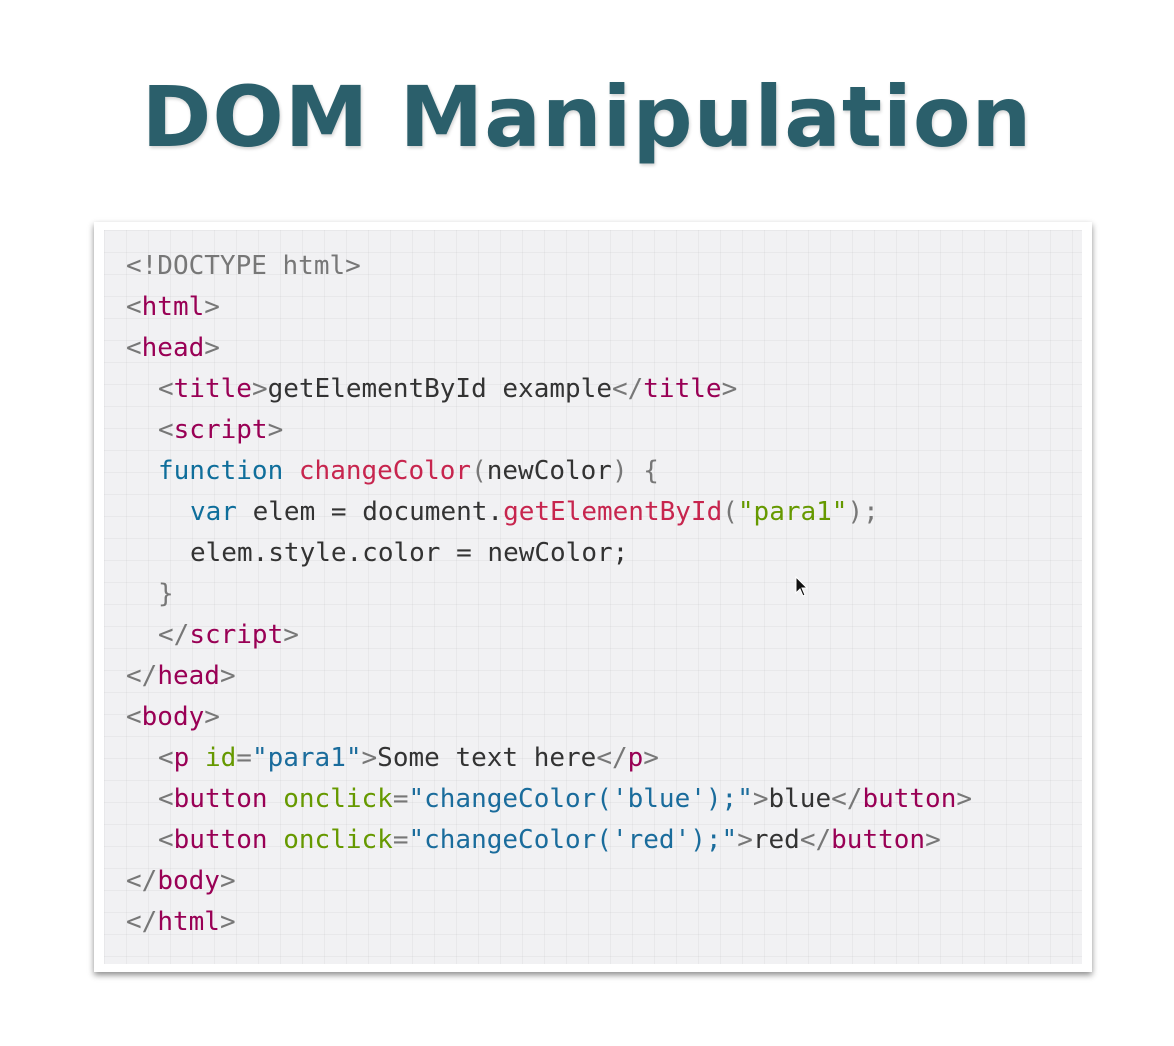 This screenshot has width=1174, height=1046. What do you see at coordinates (306, 758) in the screenshot?
I see `id-value: "para1"` at bounding box center [306, 758].